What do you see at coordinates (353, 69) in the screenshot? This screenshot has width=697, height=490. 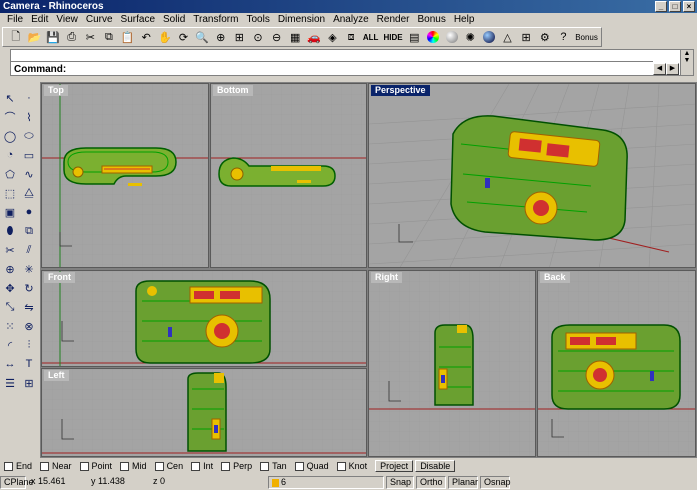 I see `command-input` at bounding box center [353, 69].